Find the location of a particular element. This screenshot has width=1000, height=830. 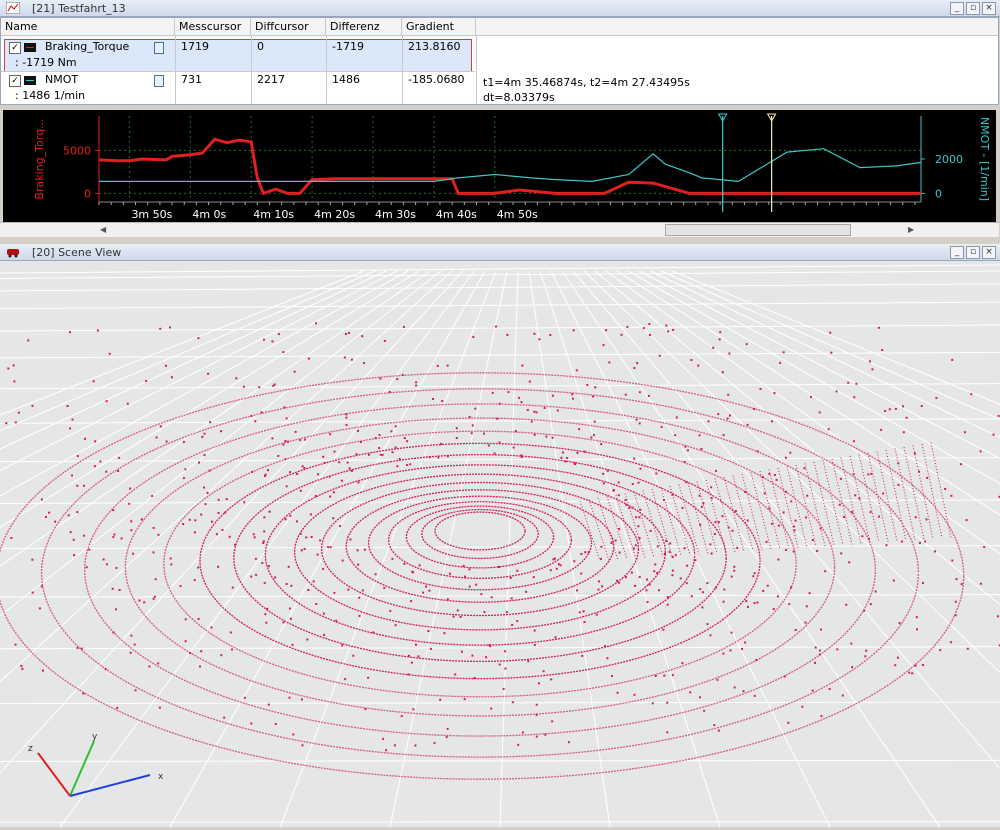

x-tick-label: 3m 50s is located at coordinates (151, 214).